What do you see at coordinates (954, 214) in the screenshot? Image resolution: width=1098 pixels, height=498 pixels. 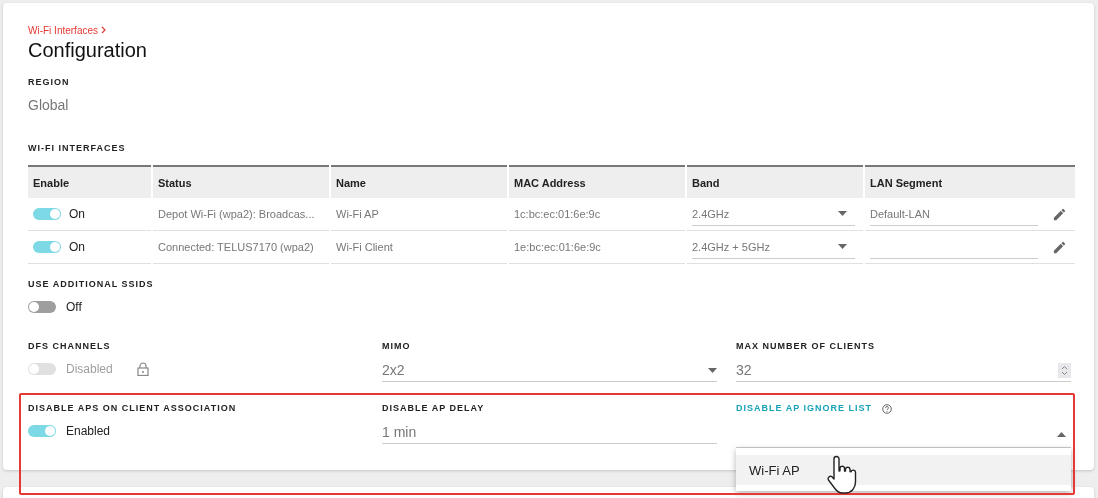 I see `lan-segment-field: Default-LAN` at bounding box center [954, 214].